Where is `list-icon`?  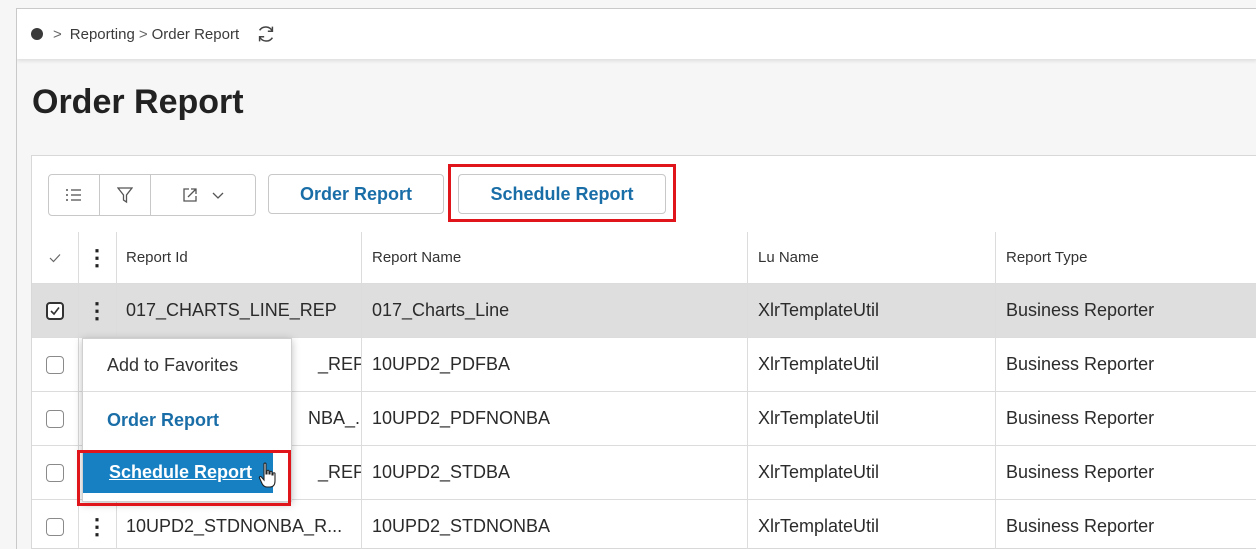
list-icon is located at coordinates (73, 195).